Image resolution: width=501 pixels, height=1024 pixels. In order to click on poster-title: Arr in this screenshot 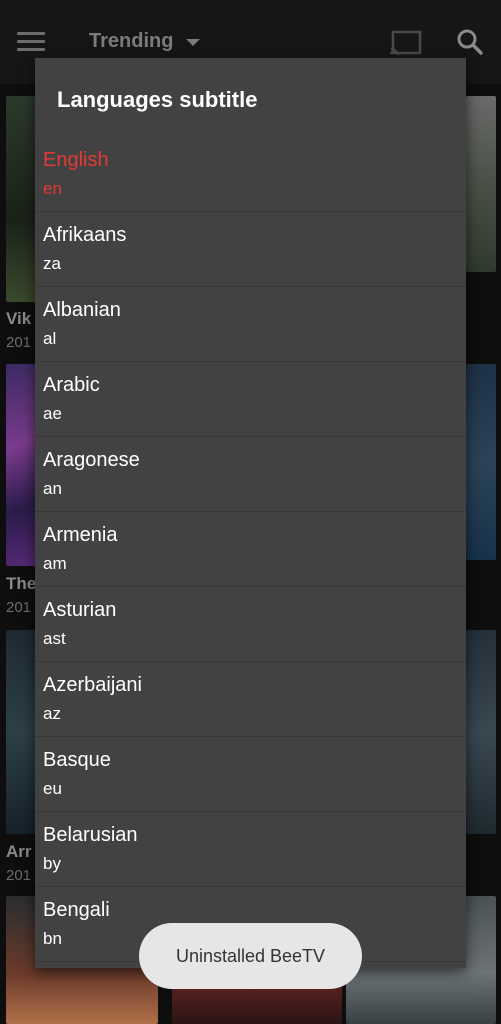, I will do `click(19, 851)`.